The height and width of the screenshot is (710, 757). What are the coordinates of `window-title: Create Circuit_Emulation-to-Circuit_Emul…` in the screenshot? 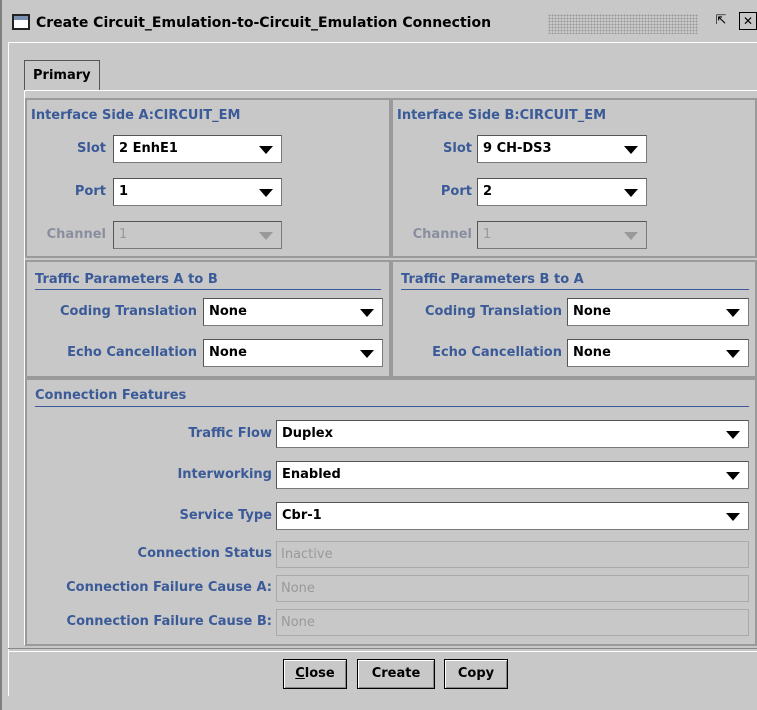 It's located at (264, 23).